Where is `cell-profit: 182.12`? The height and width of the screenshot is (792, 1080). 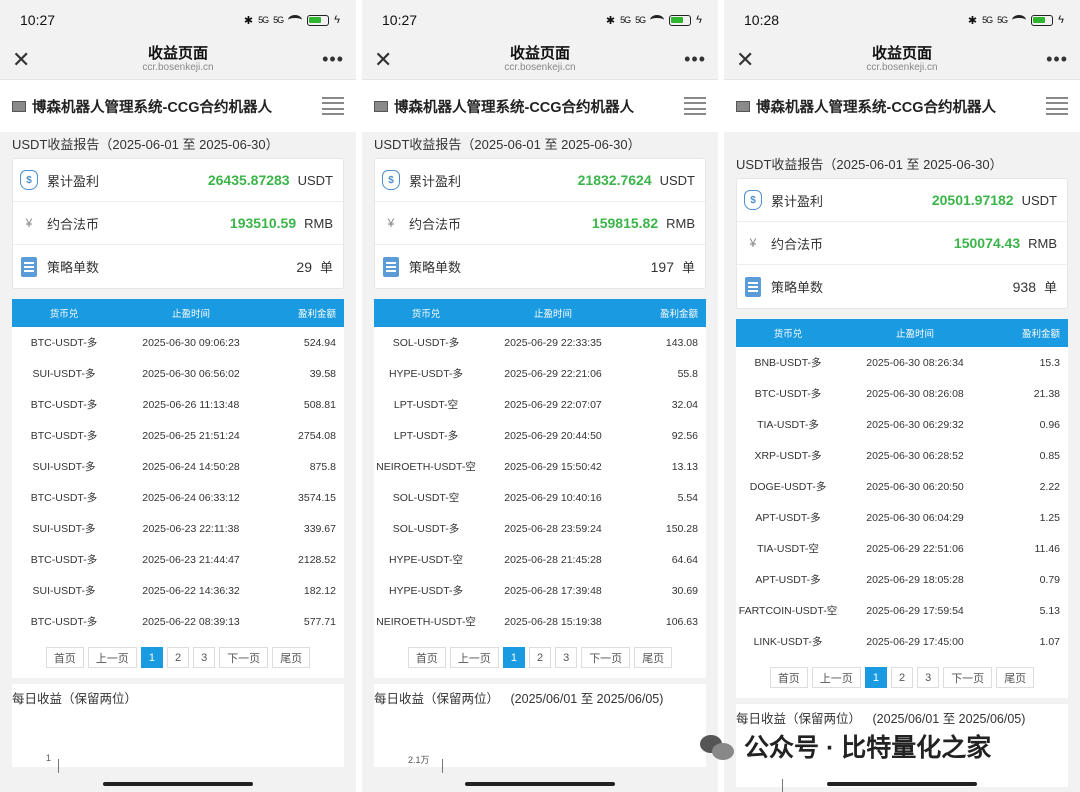 cell-profit: 182.12 is located at coordinates (319, 590).